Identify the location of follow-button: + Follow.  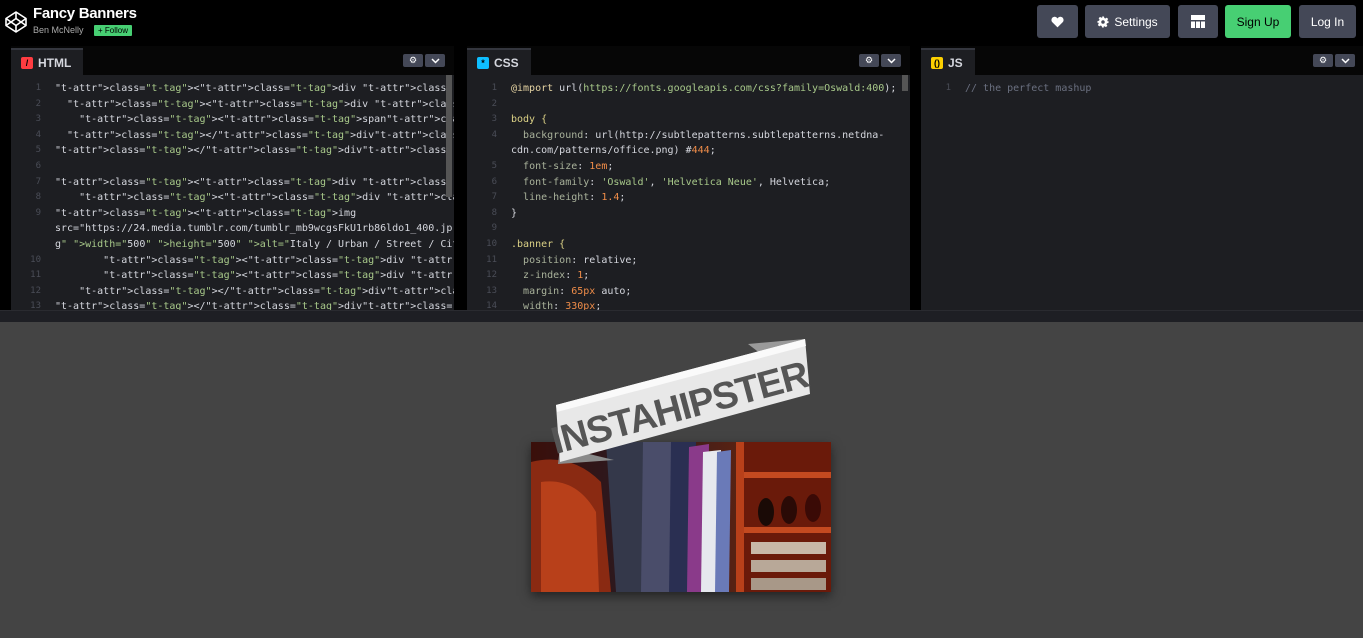
(113, 30).